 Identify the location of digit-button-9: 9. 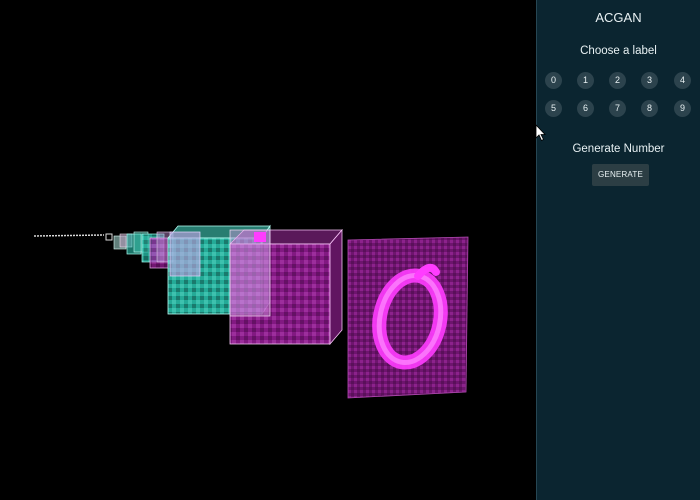
(682, 108).